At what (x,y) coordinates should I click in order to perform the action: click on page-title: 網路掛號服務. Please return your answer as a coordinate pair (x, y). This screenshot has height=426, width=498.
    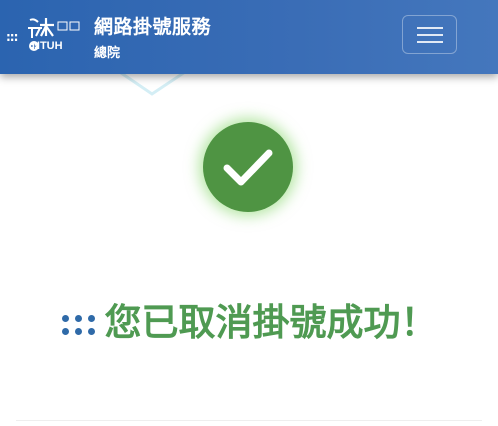
    Looking at the image, I should click on (153, 27).